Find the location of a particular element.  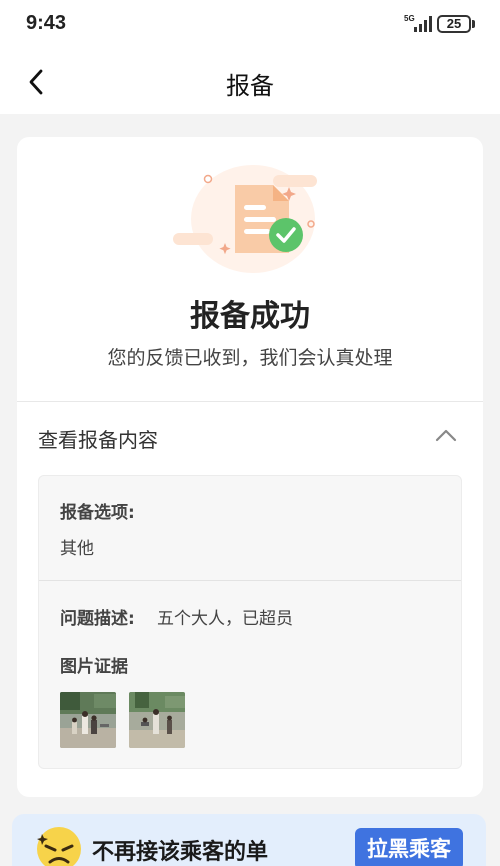

block-passenger-banner: 不再接该乘客的单 拉黑乘客 is located at coordinates (249, 840).